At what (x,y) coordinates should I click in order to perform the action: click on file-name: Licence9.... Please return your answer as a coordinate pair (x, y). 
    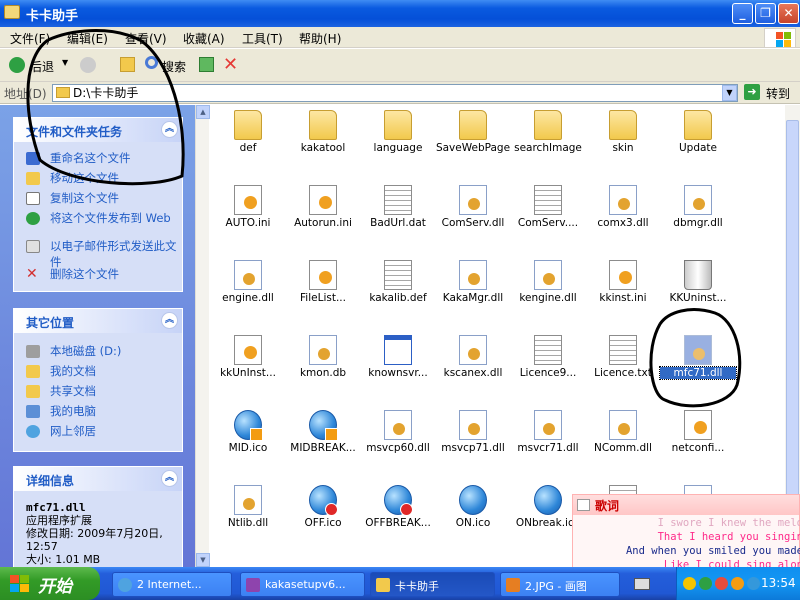
    Looking at the image, I should click on (548, 373).